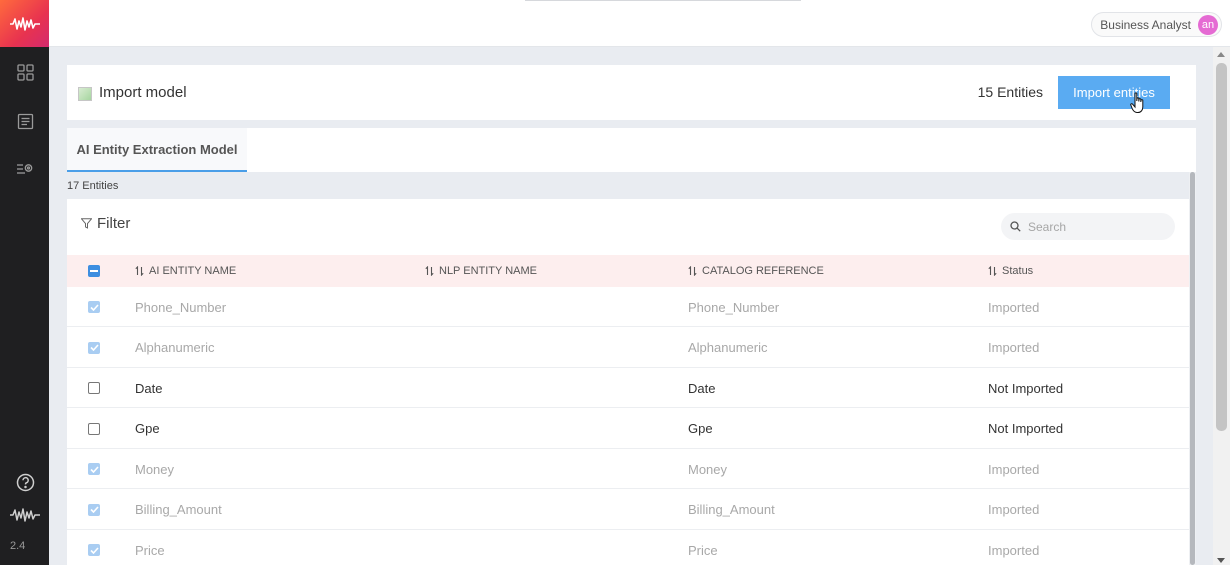  I want to click on cell-ai-entity-name: Phone_Number, so click(181, 307).